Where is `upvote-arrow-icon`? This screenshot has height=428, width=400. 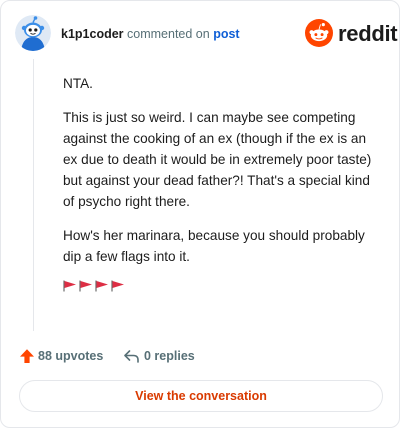 upvote-arrow-icon is located at coordinates (27, 356).